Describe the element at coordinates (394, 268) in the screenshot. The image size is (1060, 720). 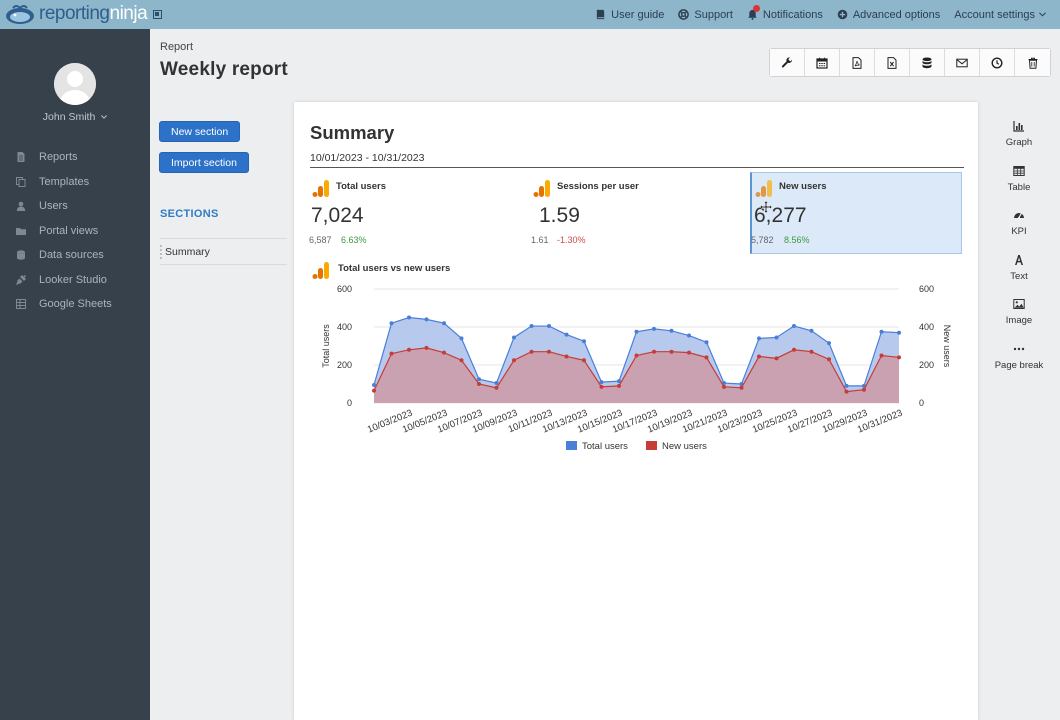
I see `chart-title: Total users vs new users` at that location.